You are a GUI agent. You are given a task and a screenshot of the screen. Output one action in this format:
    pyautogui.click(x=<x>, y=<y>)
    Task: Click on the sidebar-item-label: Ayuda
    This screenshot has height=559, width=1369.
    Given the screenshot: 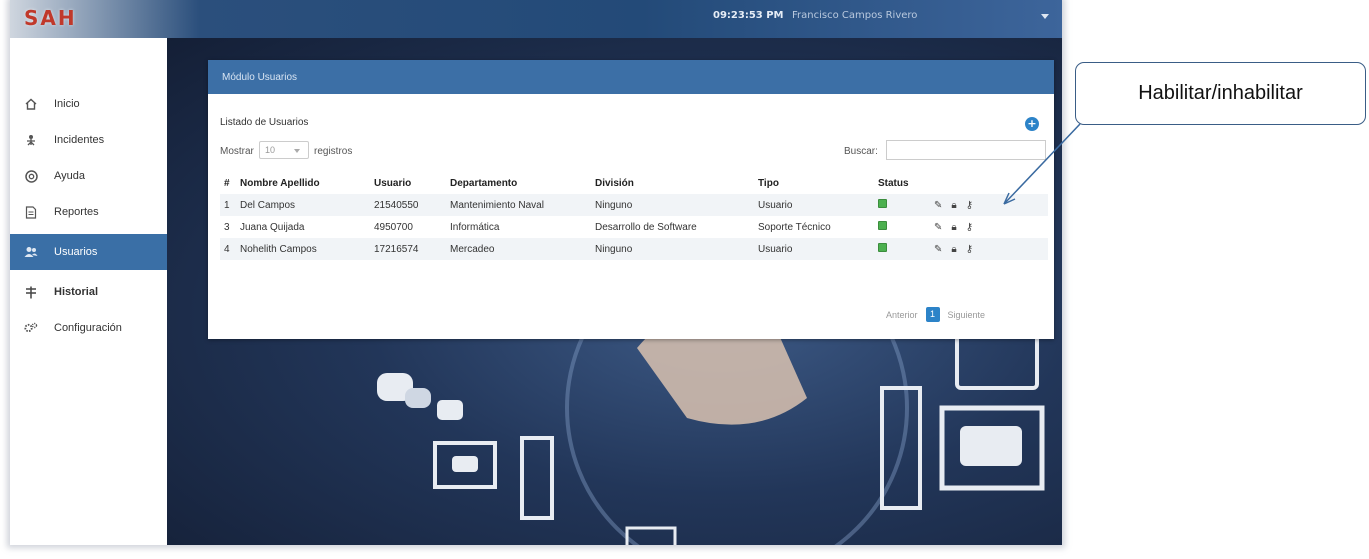 What is the action you would take?
    pyautogui.click(x=69, y=176)
    